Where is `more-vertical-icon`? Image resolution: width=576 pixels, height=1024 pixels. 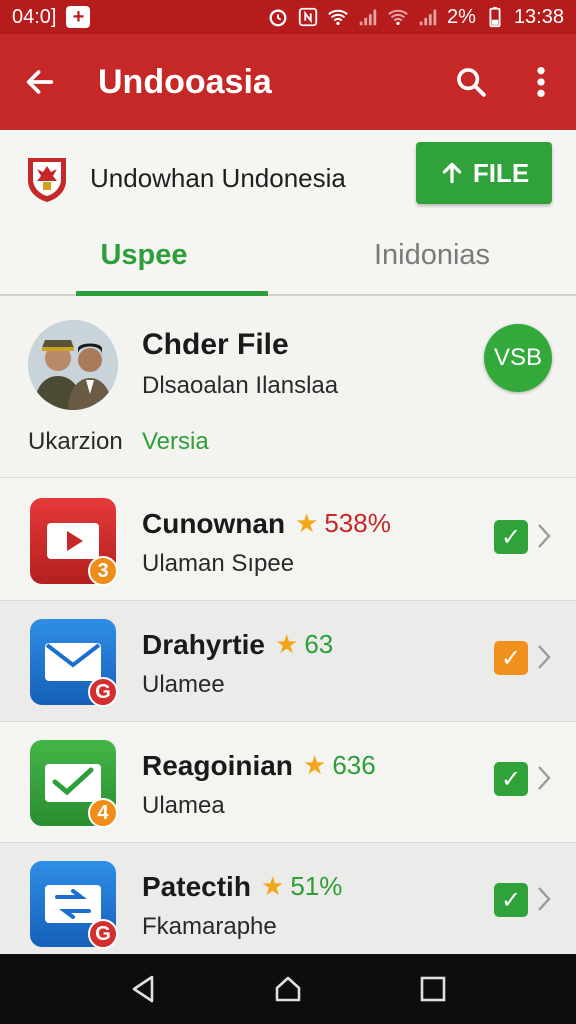 more-vertical-icon is located at coordinates (541, 82).